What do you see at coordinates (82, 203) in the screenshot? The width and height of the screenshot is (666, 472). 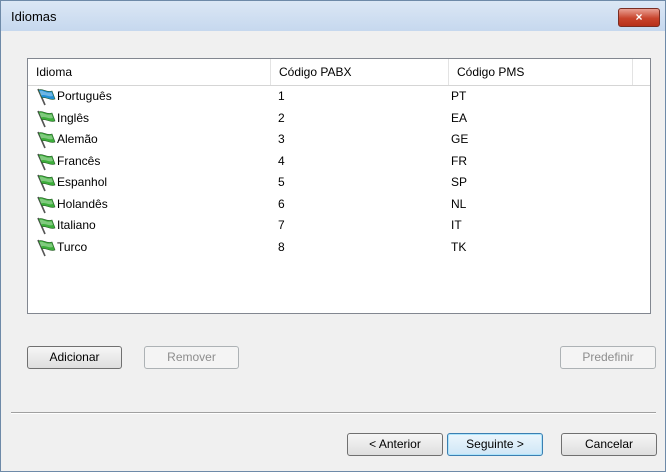 I see `cell-idioma: Holandês` at bounding box center [82, 203].